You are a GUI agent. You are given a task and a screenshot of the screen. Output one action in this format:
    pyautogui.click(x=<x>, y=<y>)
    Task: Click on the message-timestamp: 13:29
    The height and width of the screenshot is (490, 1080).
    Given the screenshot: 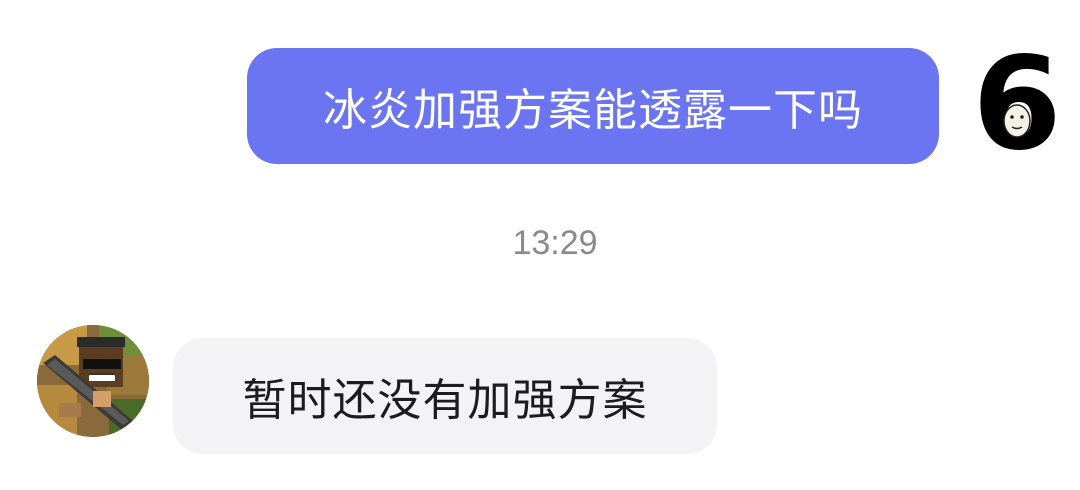 What is the action you would take?
    pyautogui.click(x=555, y=243)
    